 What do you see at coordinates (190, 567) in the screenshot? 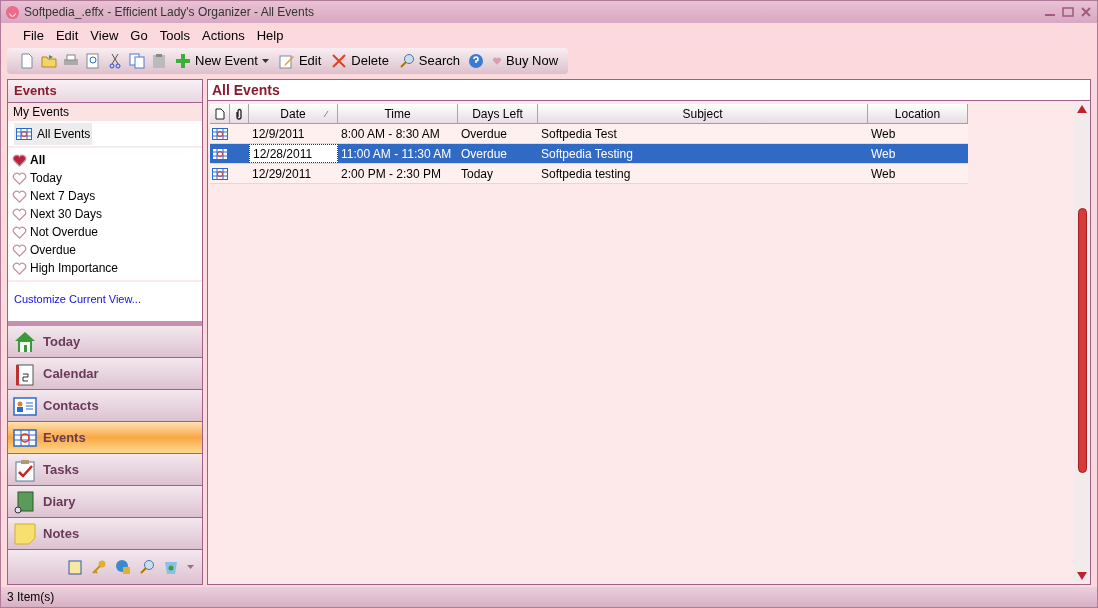
I see `caret-icon` at bounding box center [190, 567].